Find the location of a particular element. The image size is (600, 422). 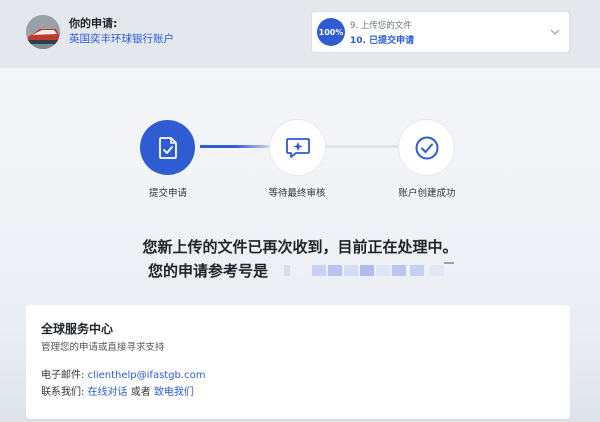

status-message: 您新上传的文件已再次收到，目前正在处理中。 is located at coordinates (300, 247).